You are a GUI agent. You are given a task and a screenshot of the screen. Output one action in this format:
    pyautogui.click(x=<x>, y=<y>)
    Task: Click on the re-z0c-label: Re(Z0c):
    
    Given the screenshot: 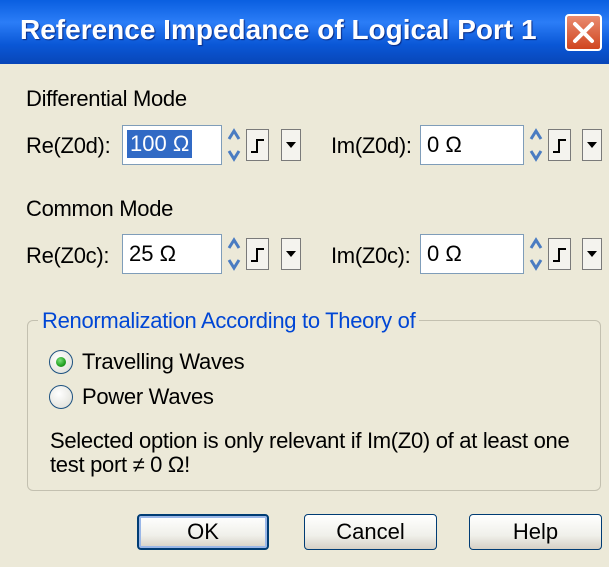 What is the action you would take?
    pyautogui.click(x=68, y=255)
    